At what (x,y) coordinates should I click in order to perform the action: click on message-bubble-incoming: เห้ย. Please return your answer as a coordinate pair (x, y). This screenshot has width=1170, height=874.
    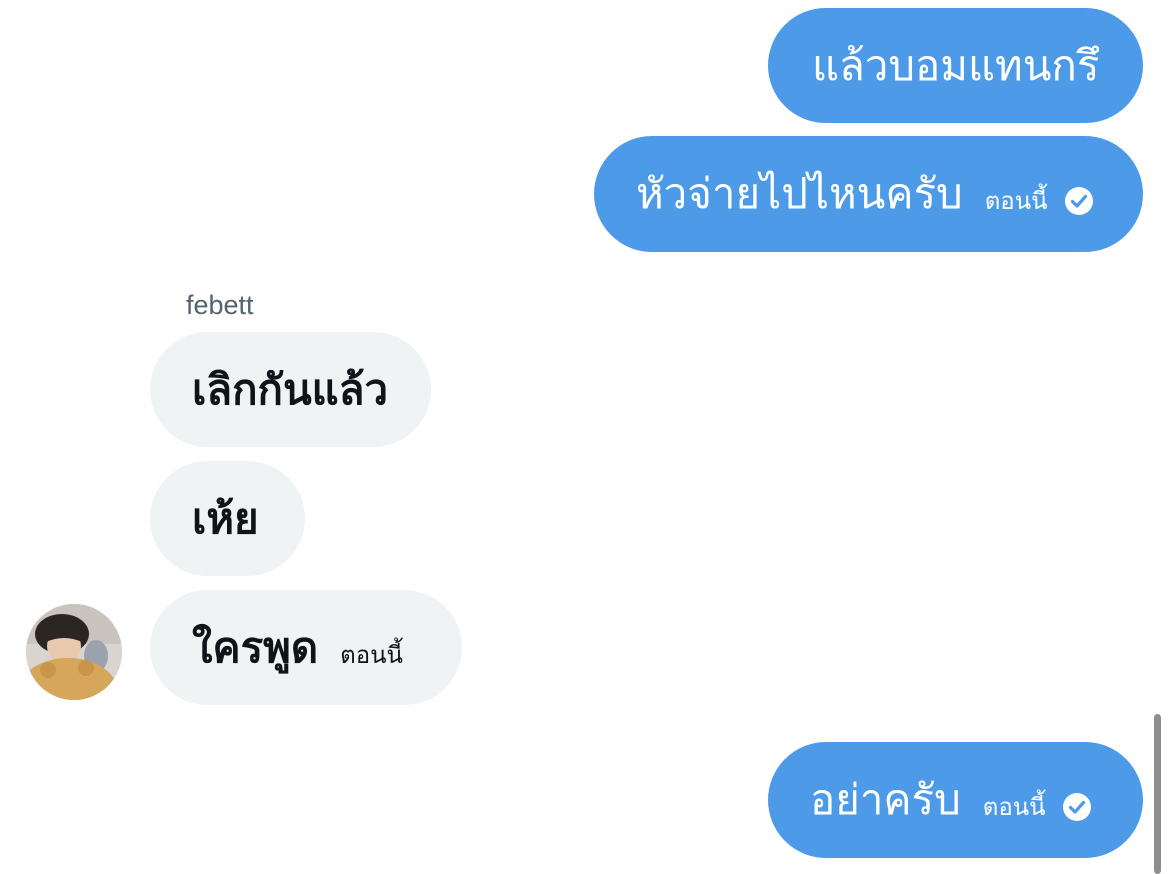
    Looking at the image, I should click on (227, 518).